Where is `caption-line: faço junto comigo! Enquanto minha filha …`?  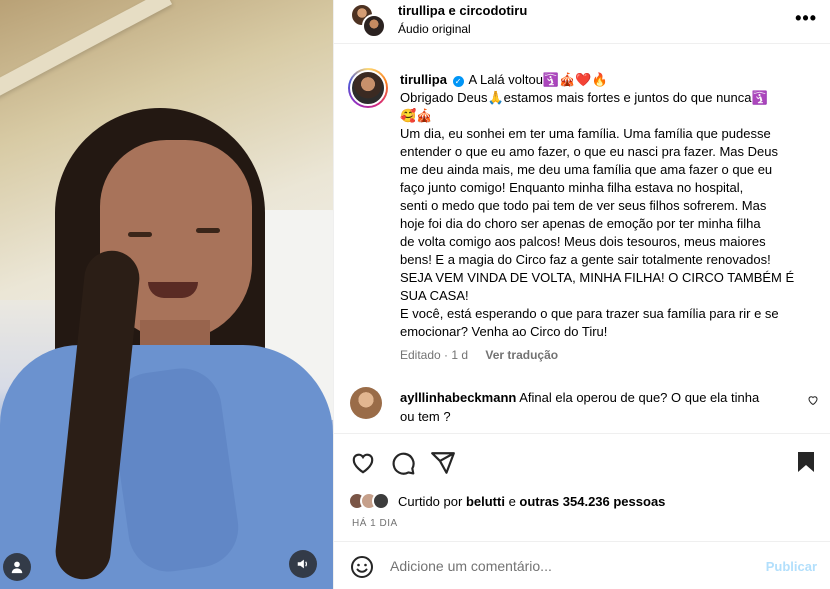
caption-line: faço junto comigo! Enquanto minha filha … is located at coordinates (572, 187).